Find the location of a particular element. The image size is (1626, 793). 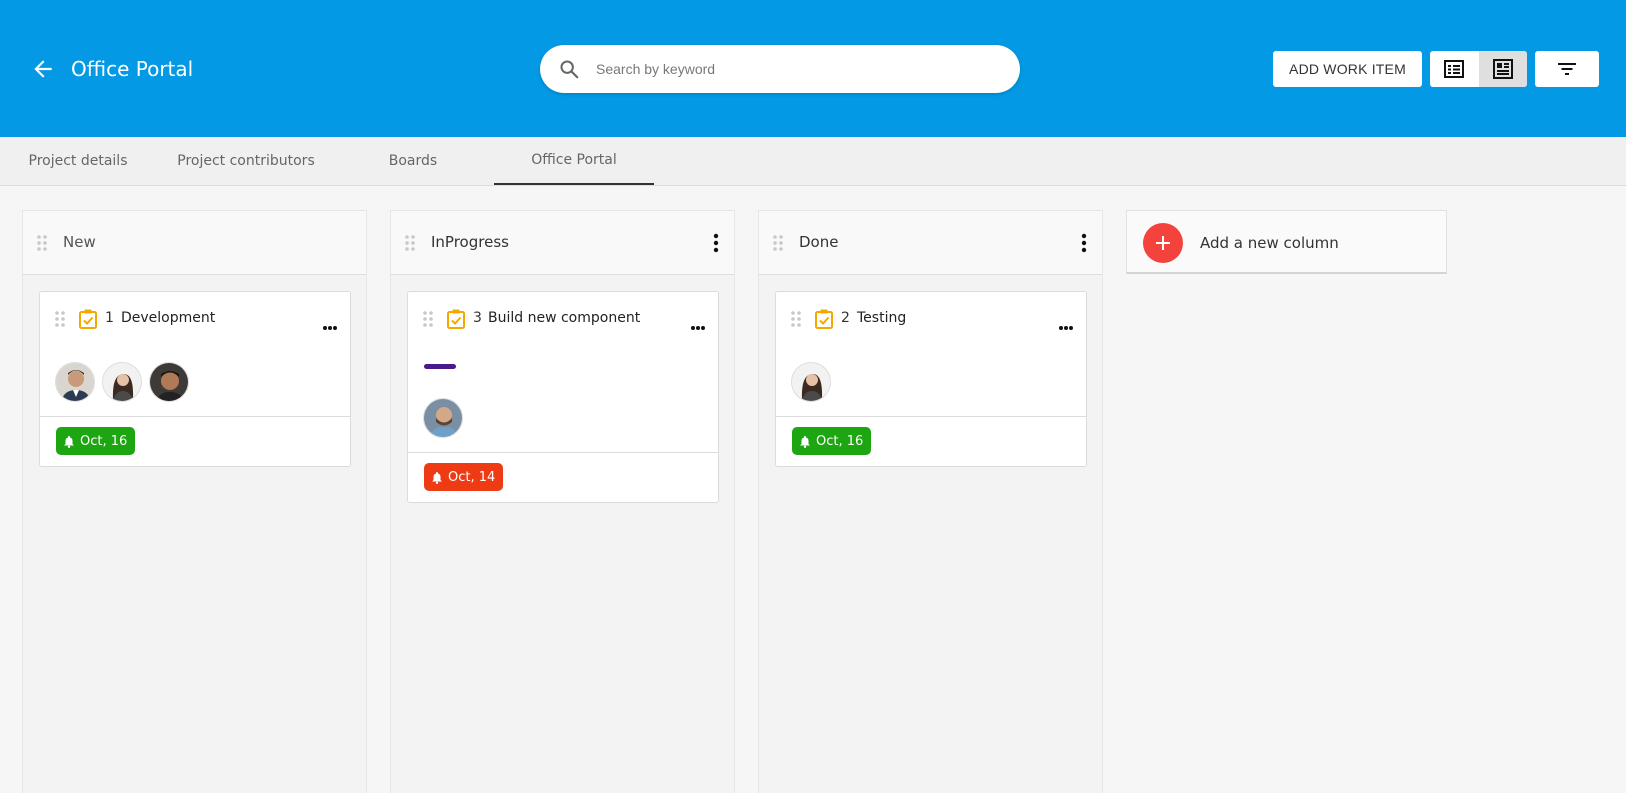

card-footer: Oct, 14 is located at coordinates (563, 477).